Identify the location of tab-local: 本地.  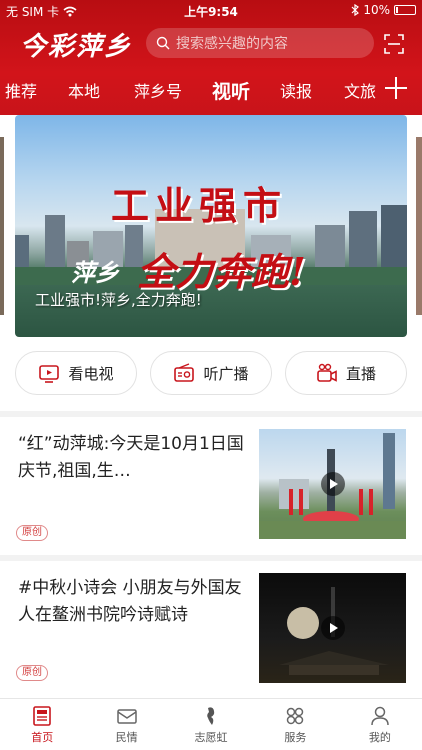
(84, 90).